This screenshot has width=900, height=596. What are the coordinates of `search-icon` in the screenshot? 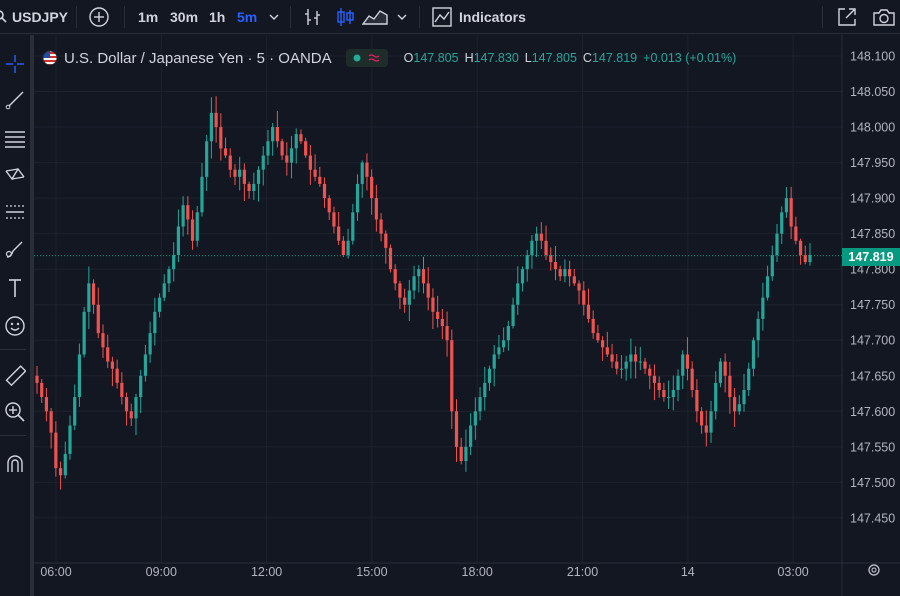 It's located at (4, 17).